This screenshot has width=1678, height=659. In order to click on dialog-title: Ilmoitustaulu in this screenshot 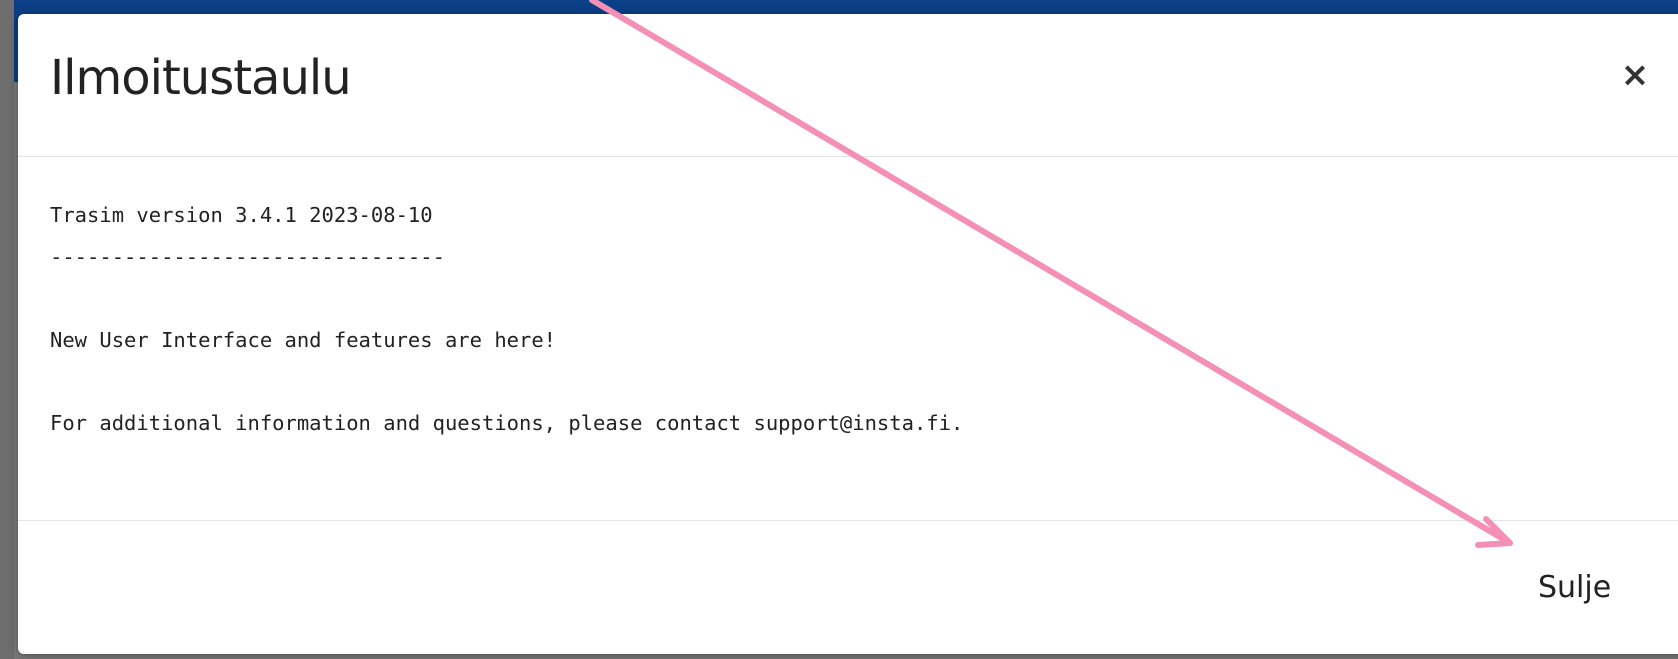, I will do `click(201, 78)`.